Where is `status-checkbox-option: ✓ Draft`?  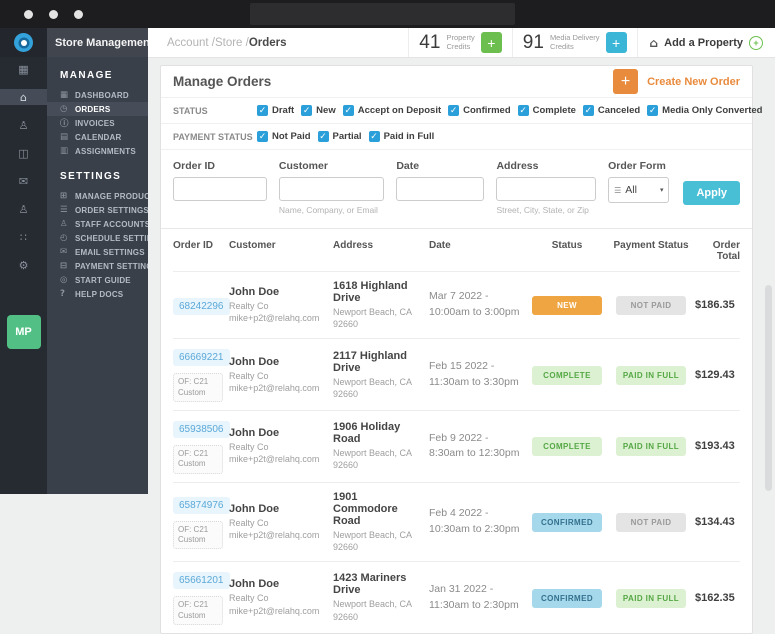 status-checkbox-option: ✓ Draft is located at coordinates (275, 110).